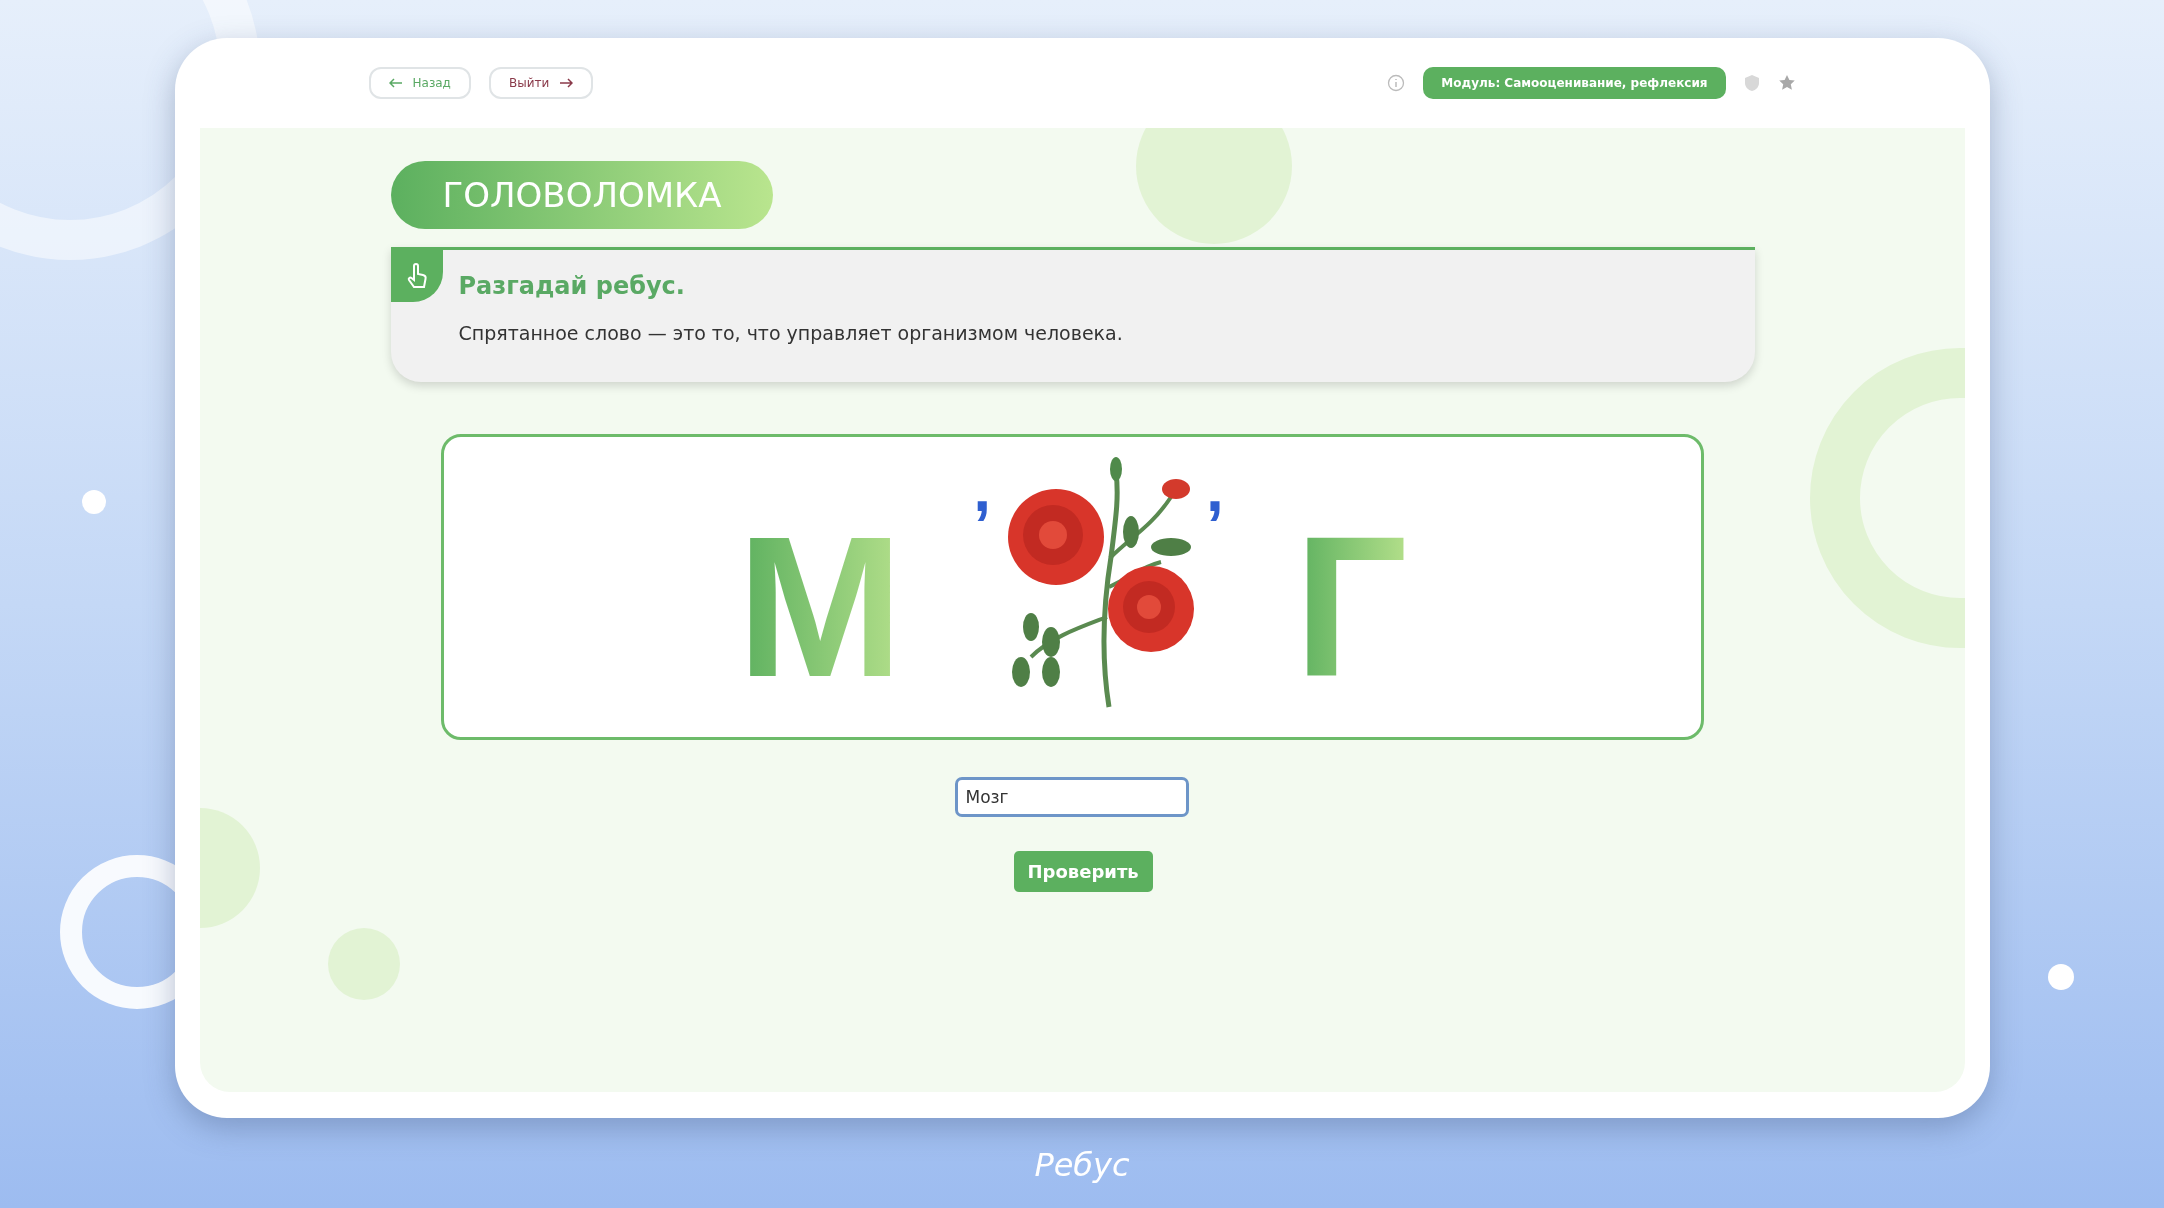 Image resolution: width=2164 pixels, height=1208 pixels. Describe the element at coordinates (1751, 83) in the screenshot. I see `shield-icon` at that location.